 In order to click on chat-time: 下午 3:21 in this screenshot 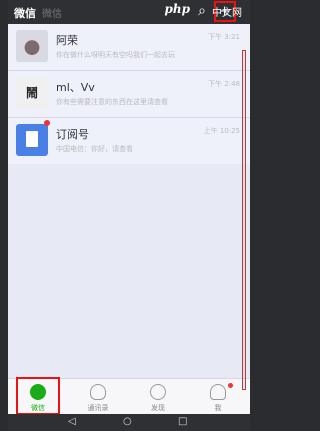, I will do `click(224, 37)`.